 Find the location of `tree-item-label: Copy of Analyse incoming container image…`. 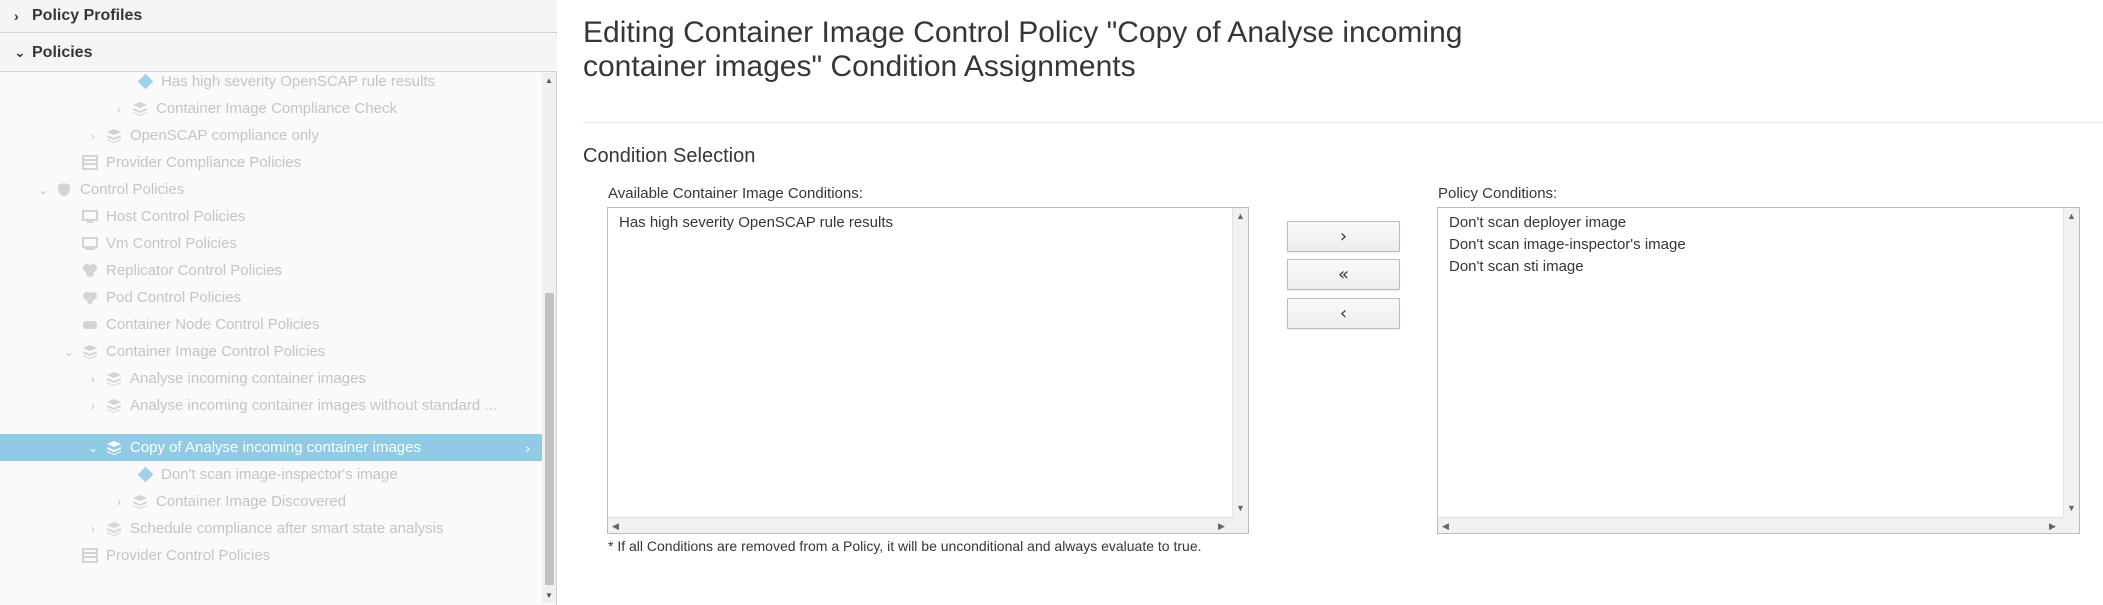

tree-item-label: Copy of Analyse incoming container image… is located at coordinates (275, 447).